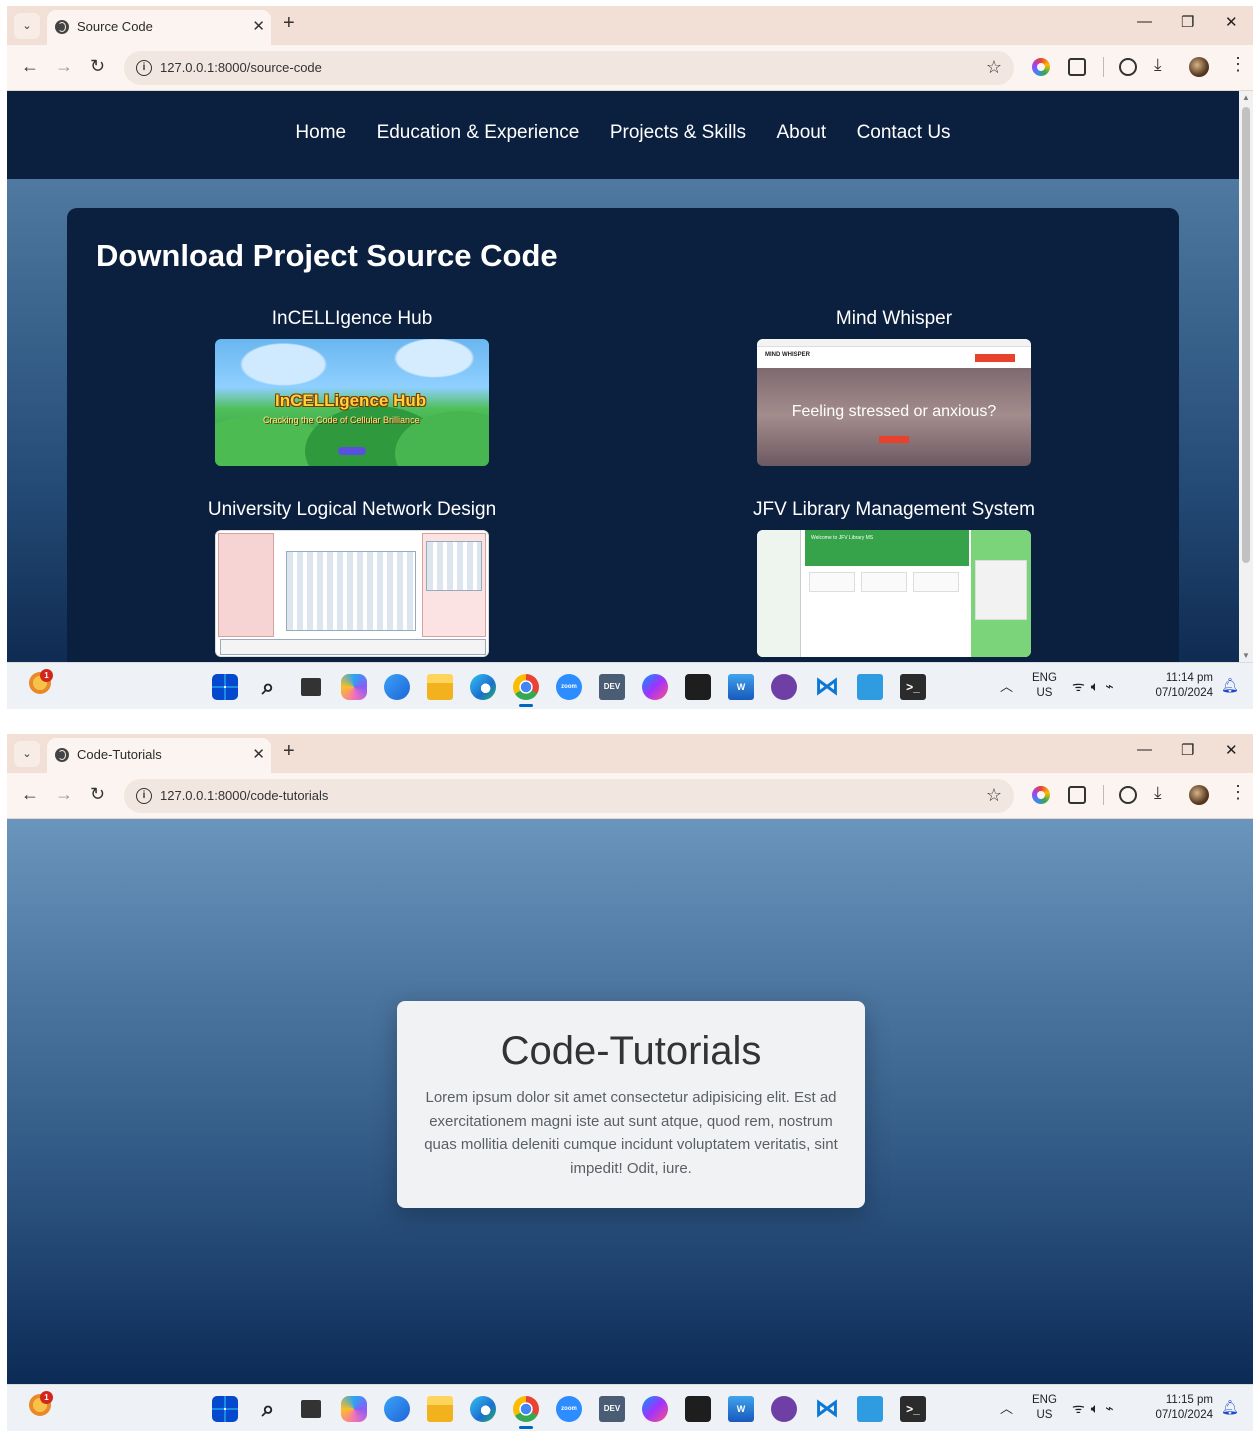  I want to click on project-thumbnail, so click(352, 593).